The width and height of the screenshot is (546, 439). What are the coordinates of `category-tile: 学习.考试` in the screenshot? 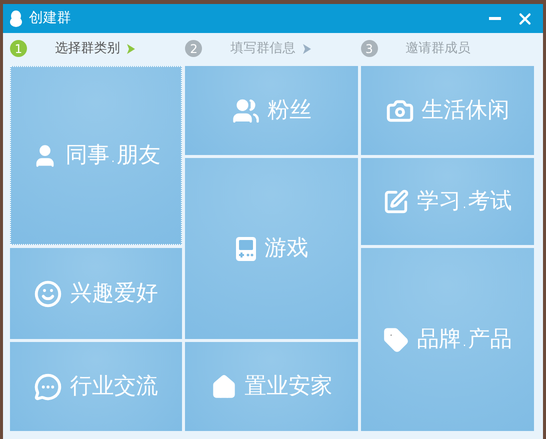 It's located at (447, 201).